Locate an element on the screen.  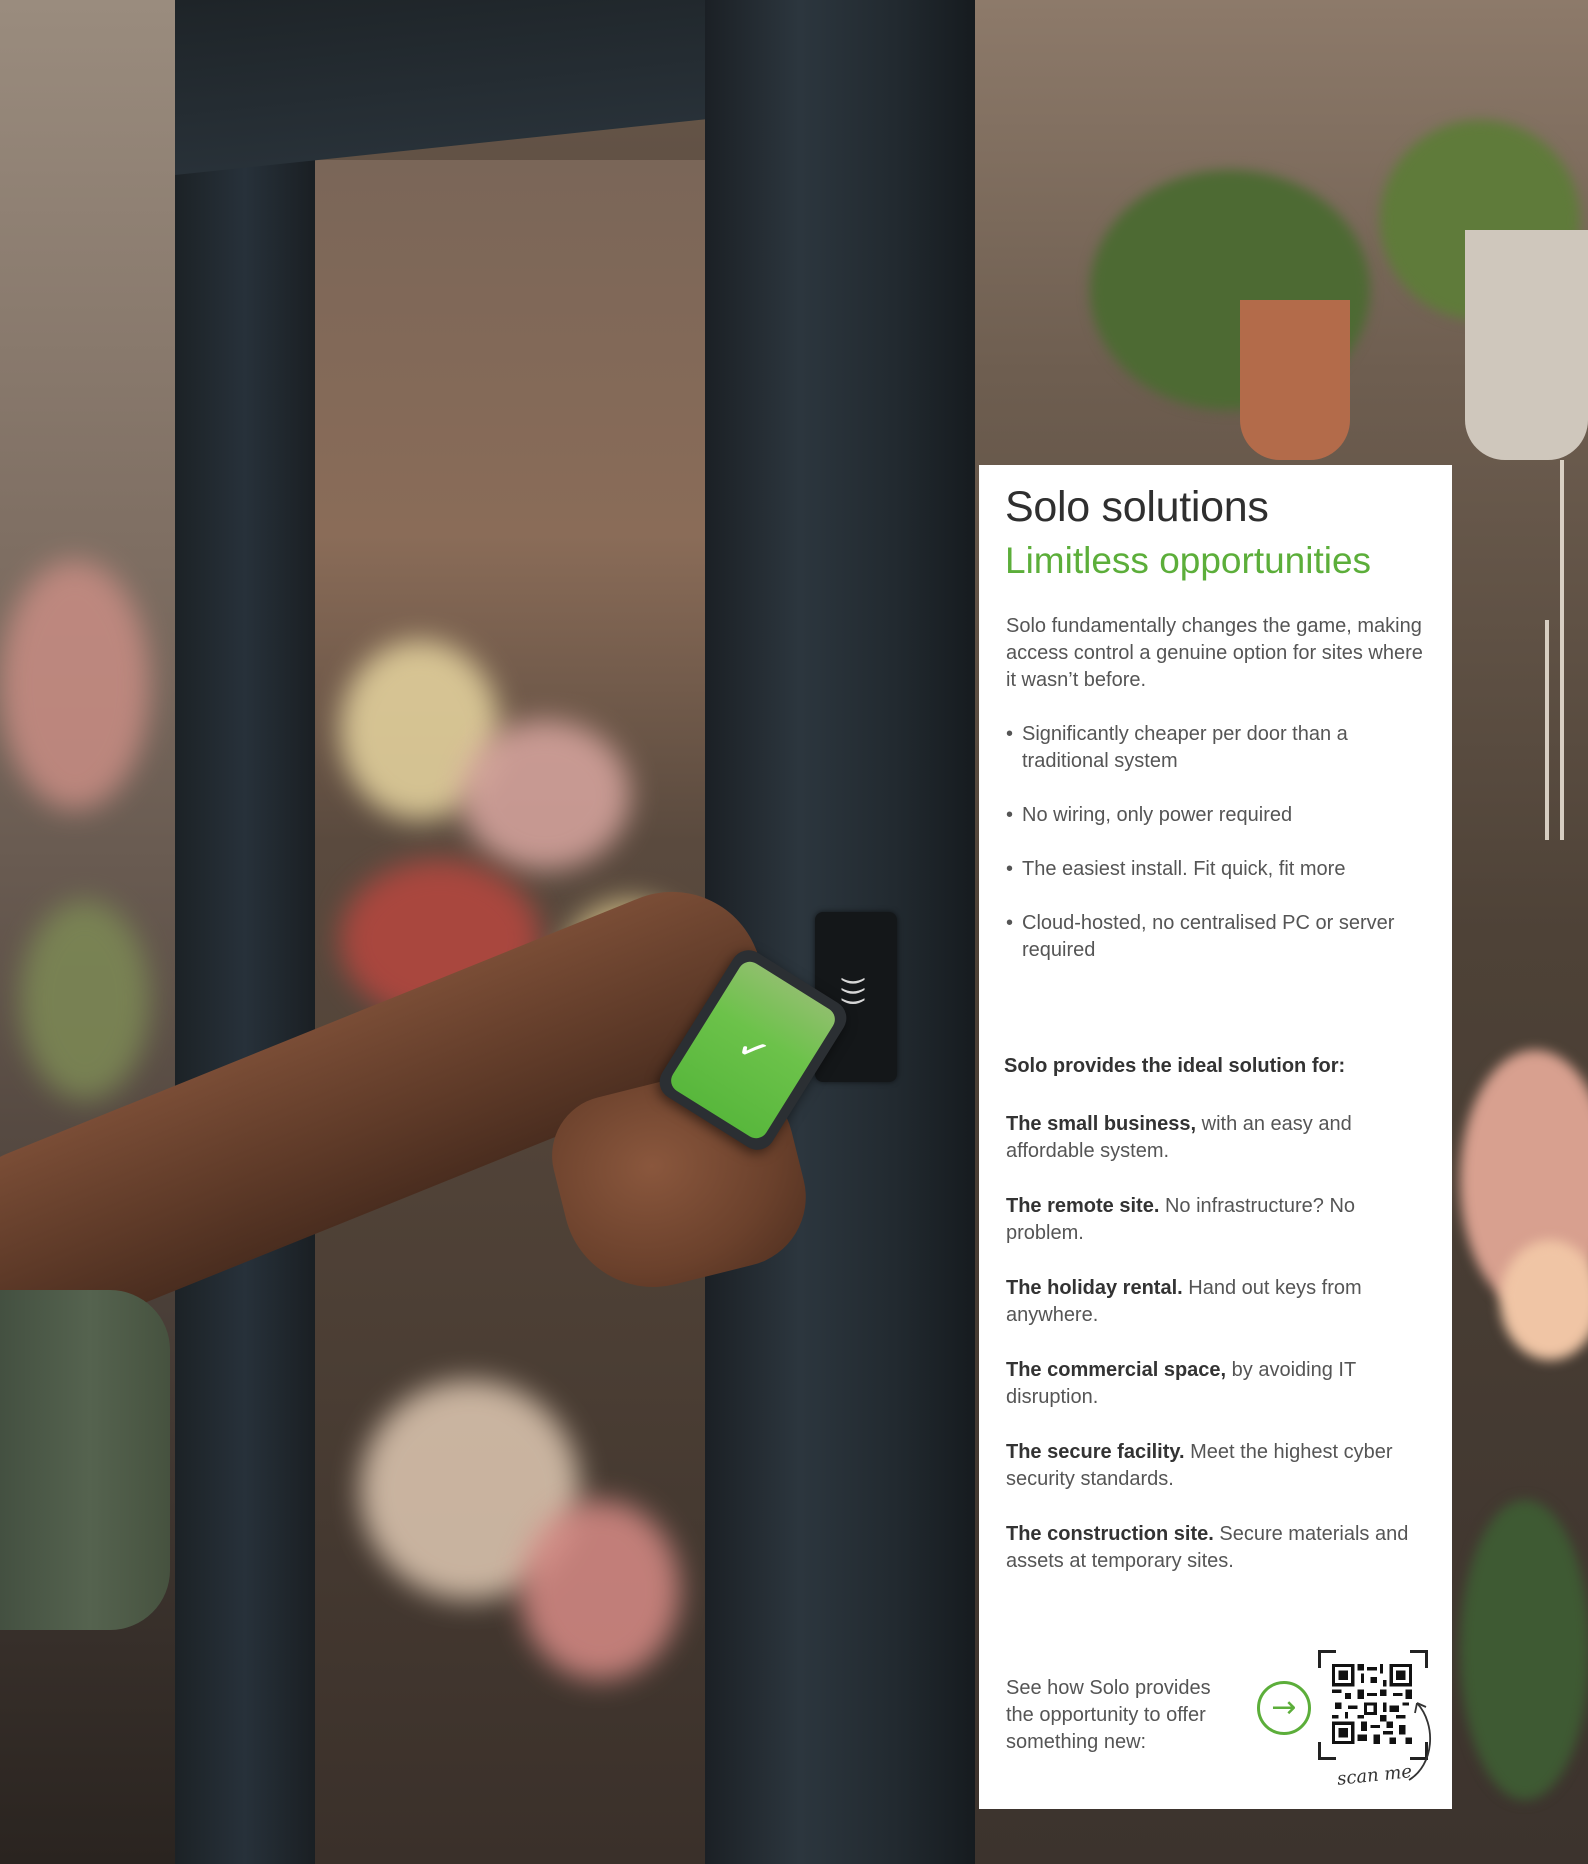
shirt-sleeve is located at coordinates (85, 1460).